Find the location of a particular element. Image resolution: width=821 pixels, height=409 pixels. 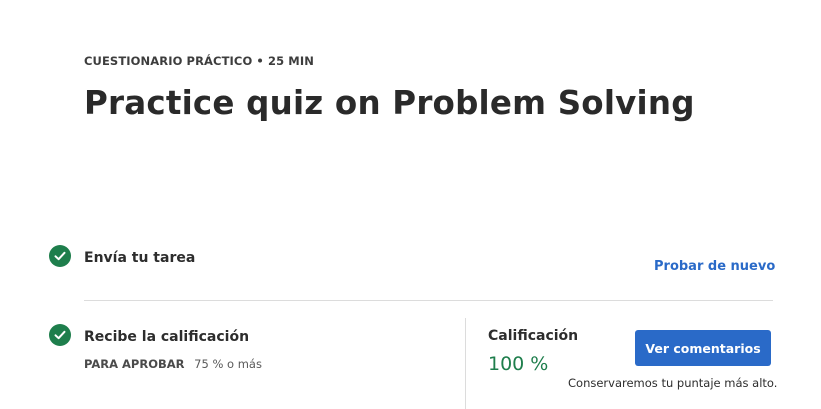

view-feedback-button: Ver comentarios is located at coordinates (703, 348).